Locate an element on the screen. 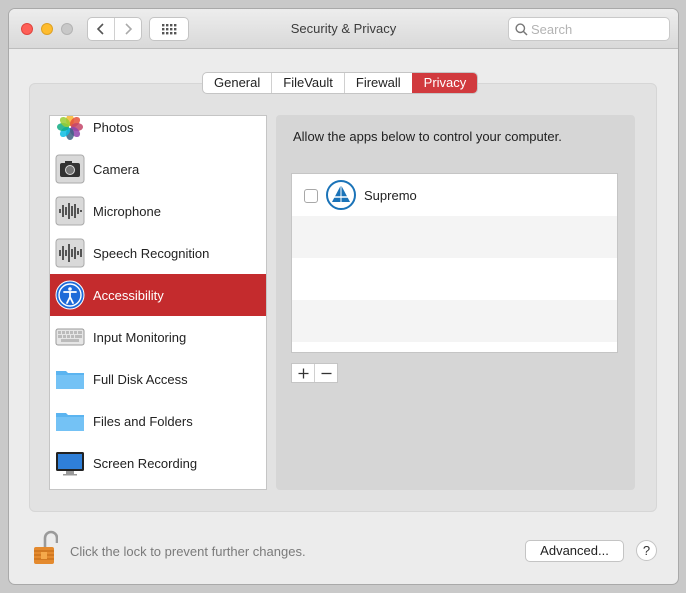  sidebar-item-photos: Photos is located at coordinates (158, 132).